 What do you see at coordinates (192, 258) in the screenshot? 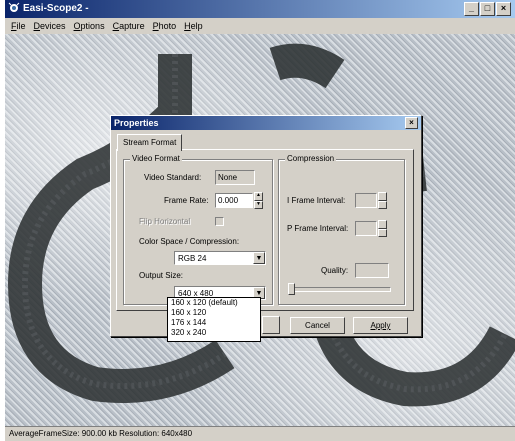
I see `color-space-value: RGB 24` at bounding box center [192, 258].